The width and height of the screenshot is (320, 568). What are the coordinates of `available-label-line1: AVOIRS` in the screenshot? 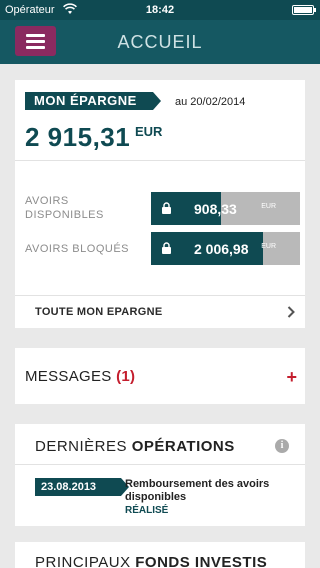 It's located at (47, 201).